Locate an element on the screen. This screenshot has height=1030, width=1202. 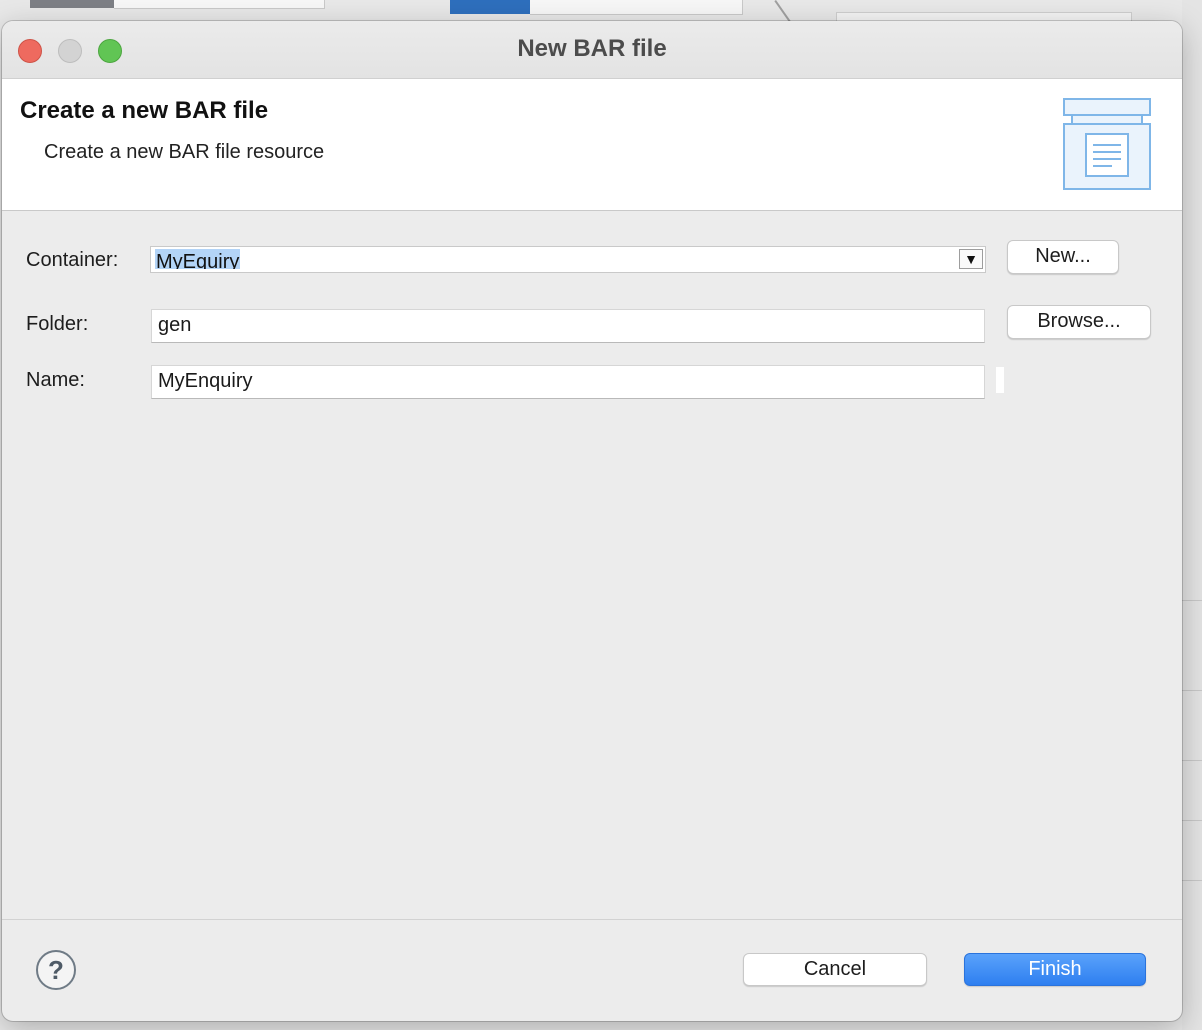
help-icon: ? is located at coordinates (56, 970).